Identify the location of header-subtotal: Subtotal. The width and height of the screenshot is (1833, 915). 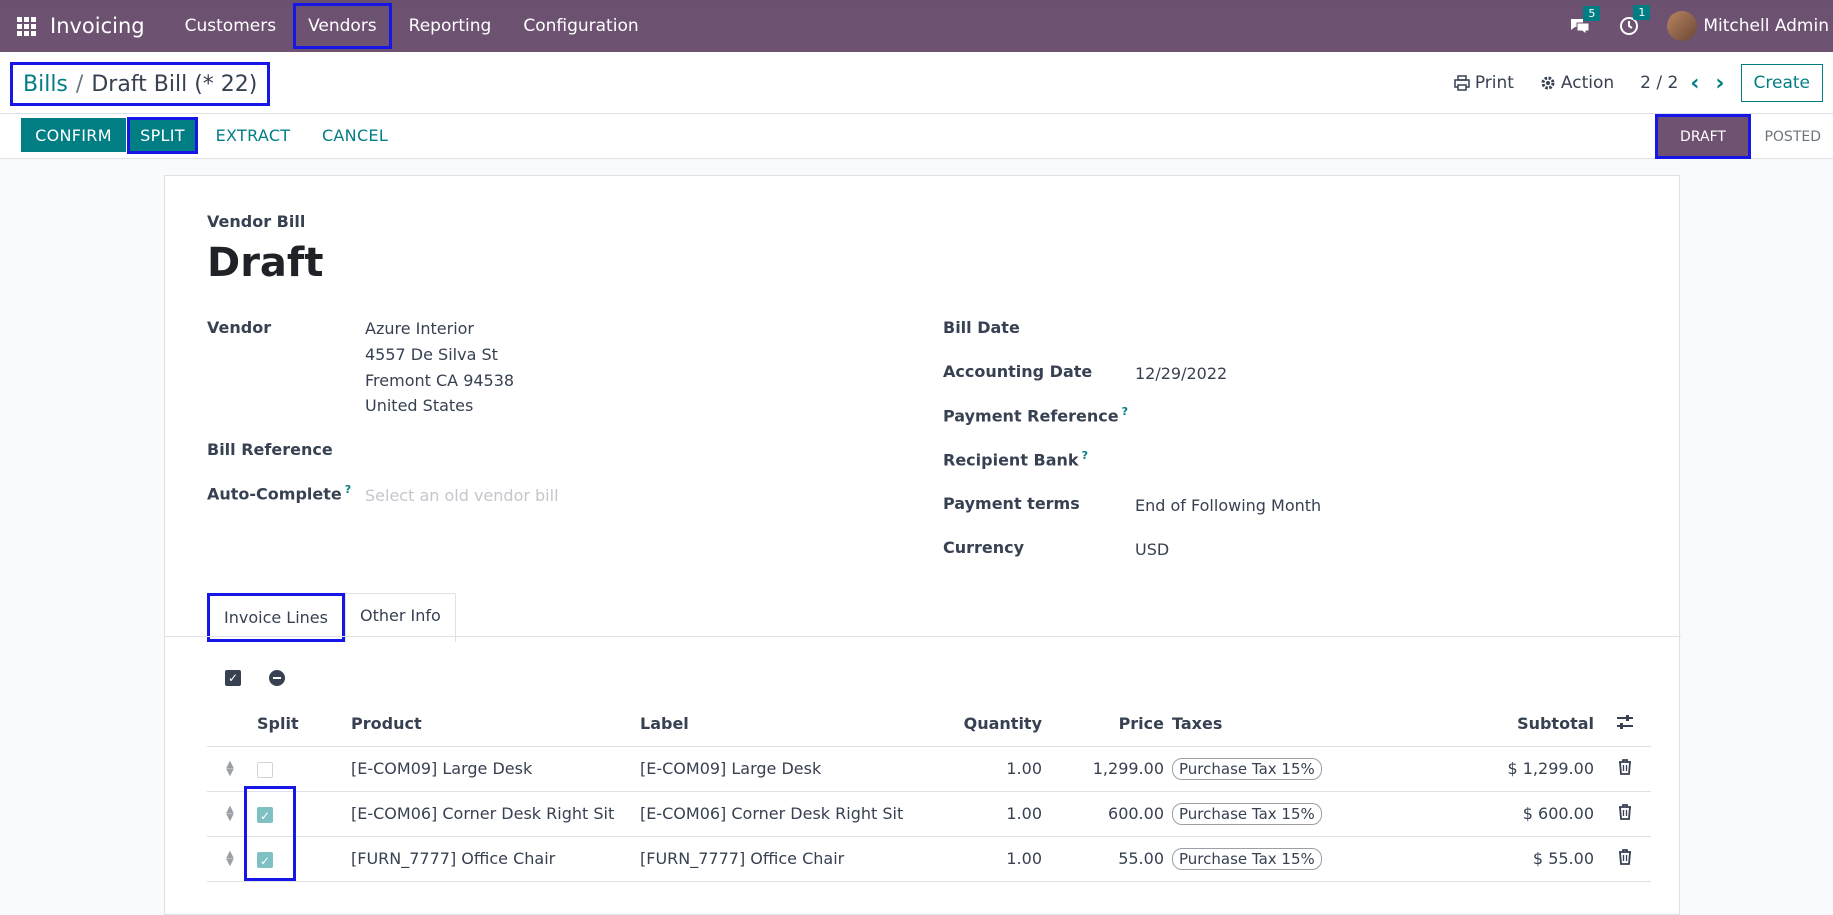
(1533, 724).